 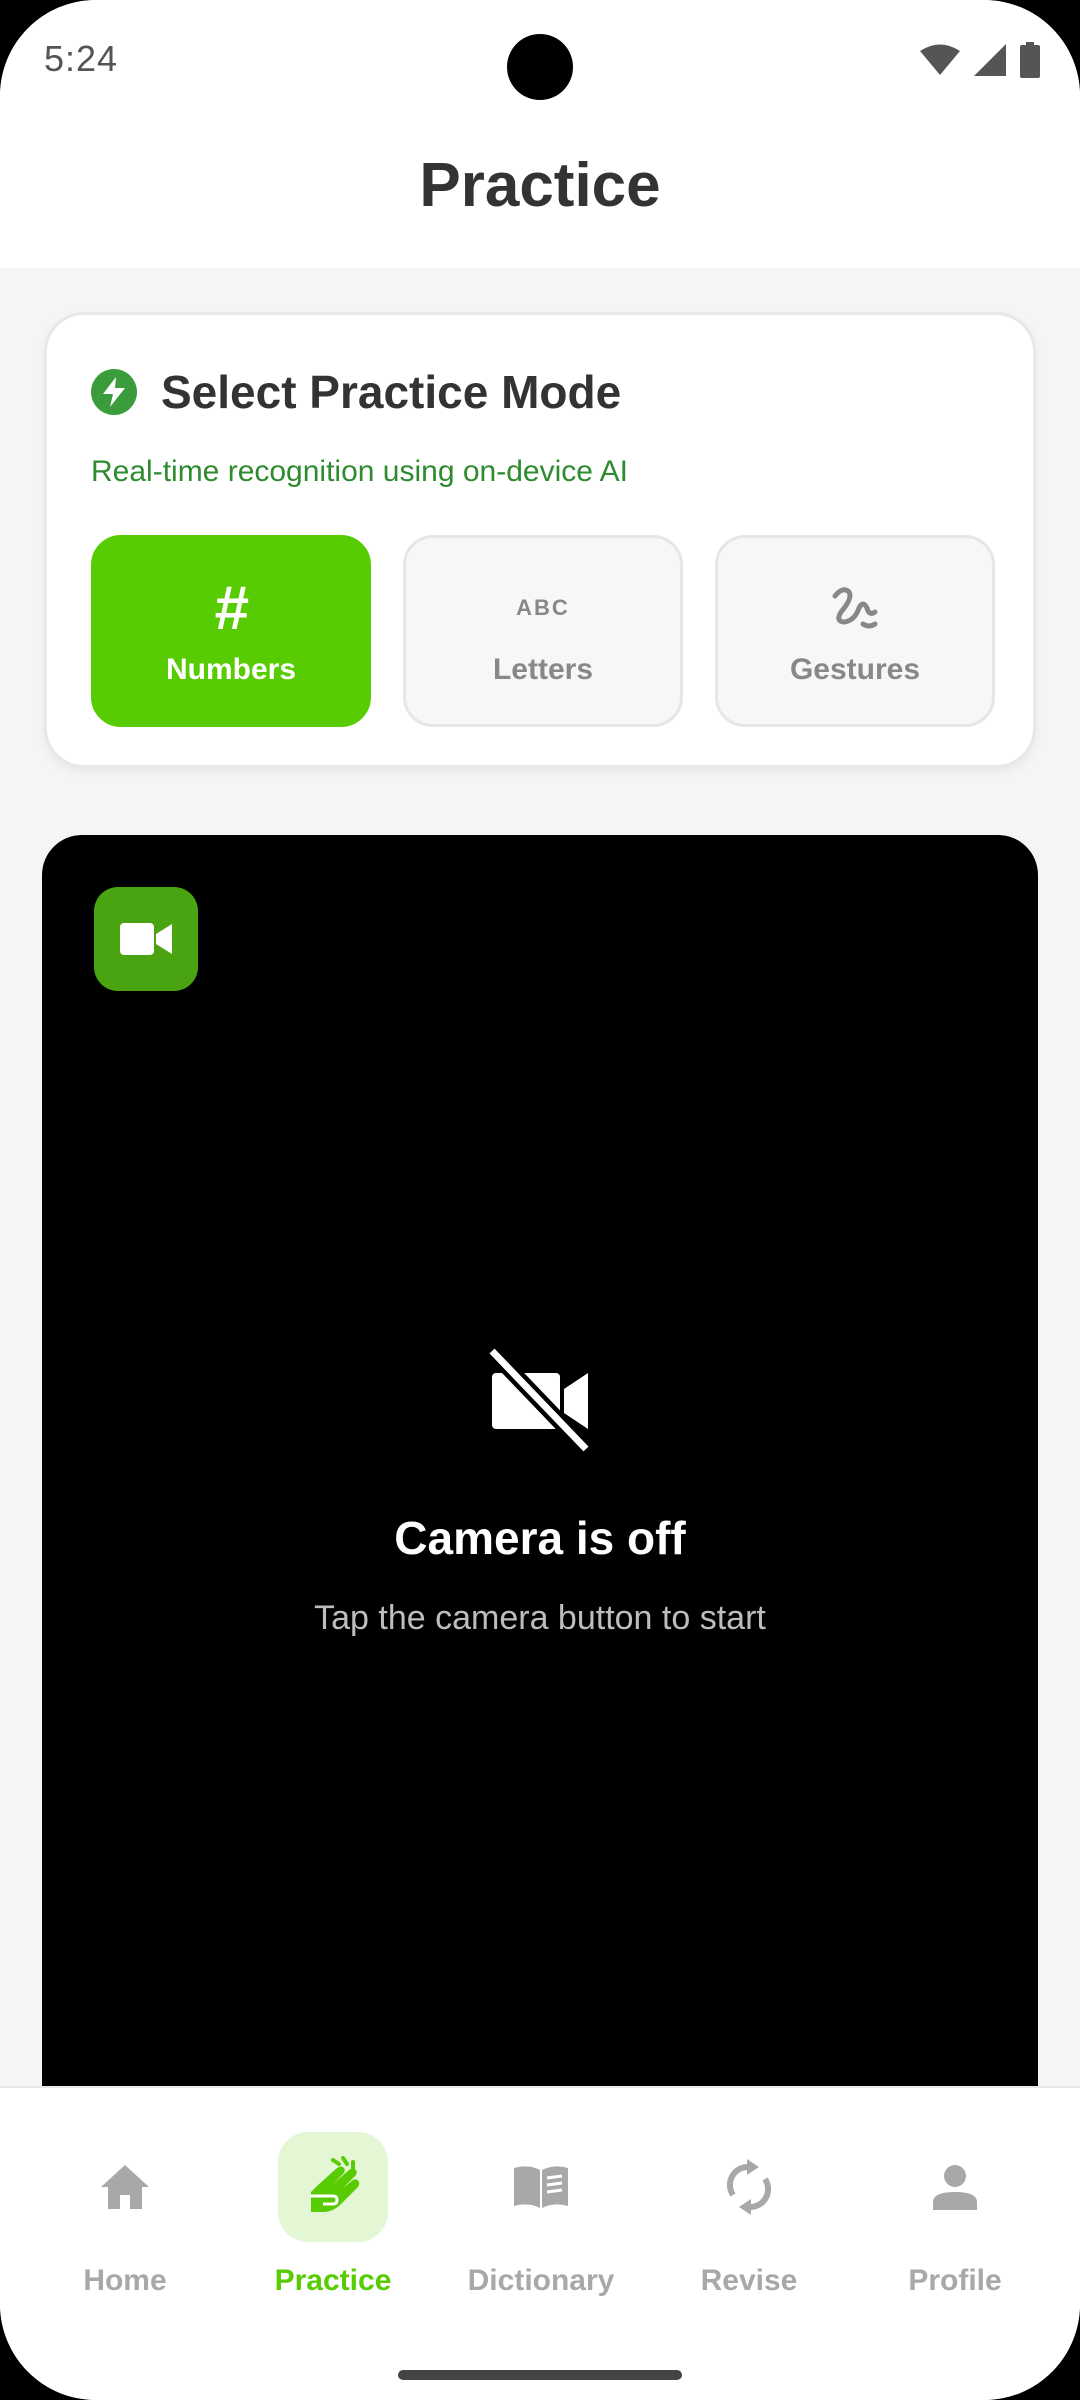 What do you see at coordinates (391, 392) in the screenshot?
I see `card-title: Select Practice Mode` at bounding box center [391, 392].